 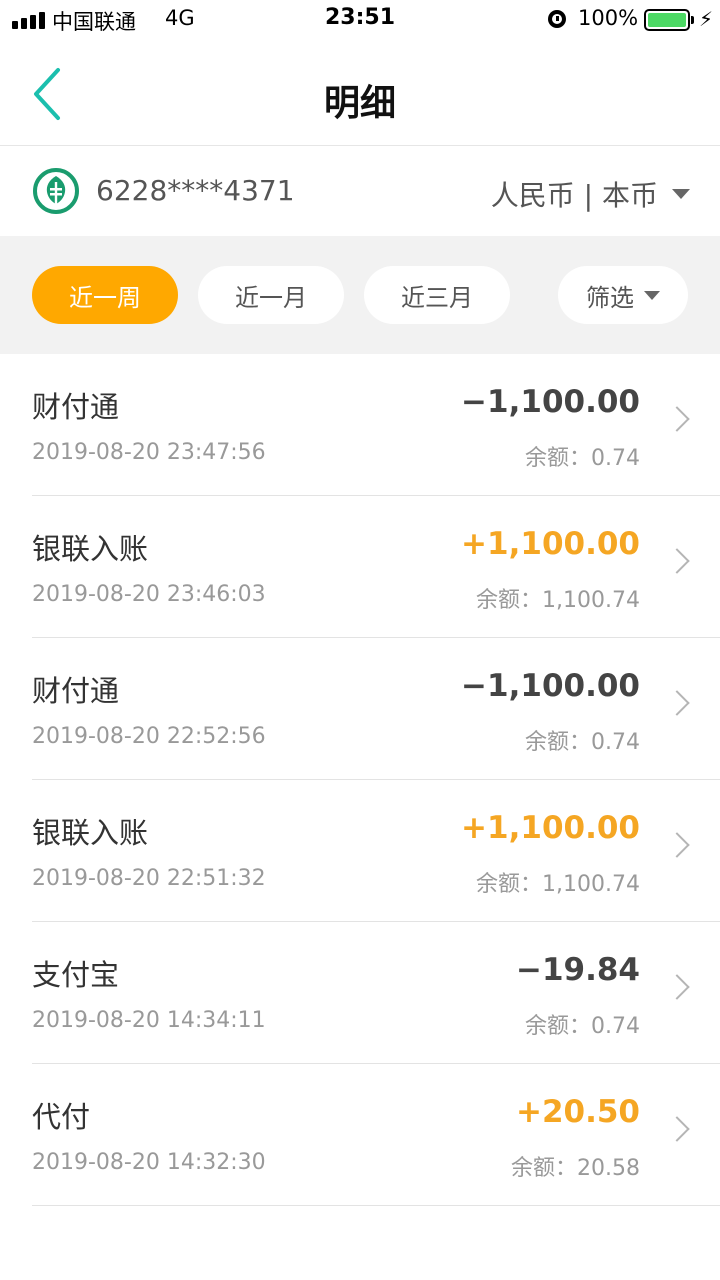 What do you see at coordinates (149, 1162) in the screenshot?
I see `transaction-time: 2019-08-20 14:32:30` at bounding box center [149, 1162].